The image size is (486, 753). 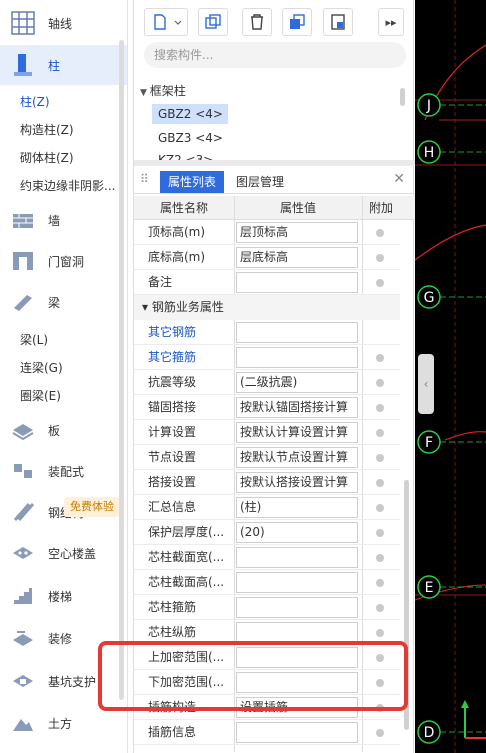 I want to click on property-value-field: 按默认节点设置计算, so click(x=297, y=457).